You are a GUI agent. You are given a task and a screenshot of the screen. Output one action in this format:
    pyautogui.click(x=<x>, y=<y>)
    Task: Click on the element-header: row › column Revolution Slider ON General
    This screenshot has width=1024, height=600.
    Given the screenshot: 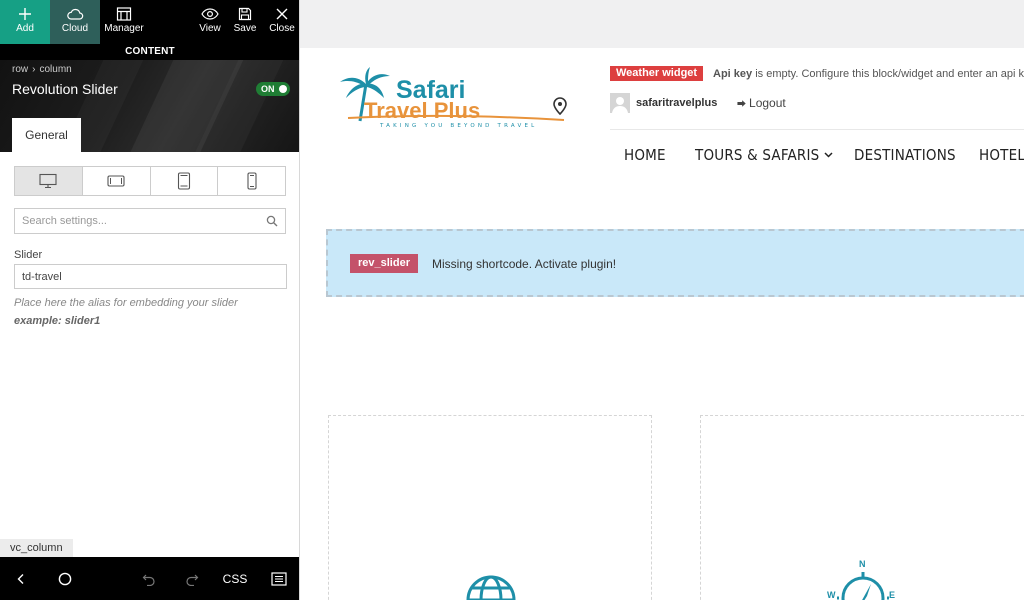 What is the action you would take?
    pyautogui.click(x=149, y=106)
    